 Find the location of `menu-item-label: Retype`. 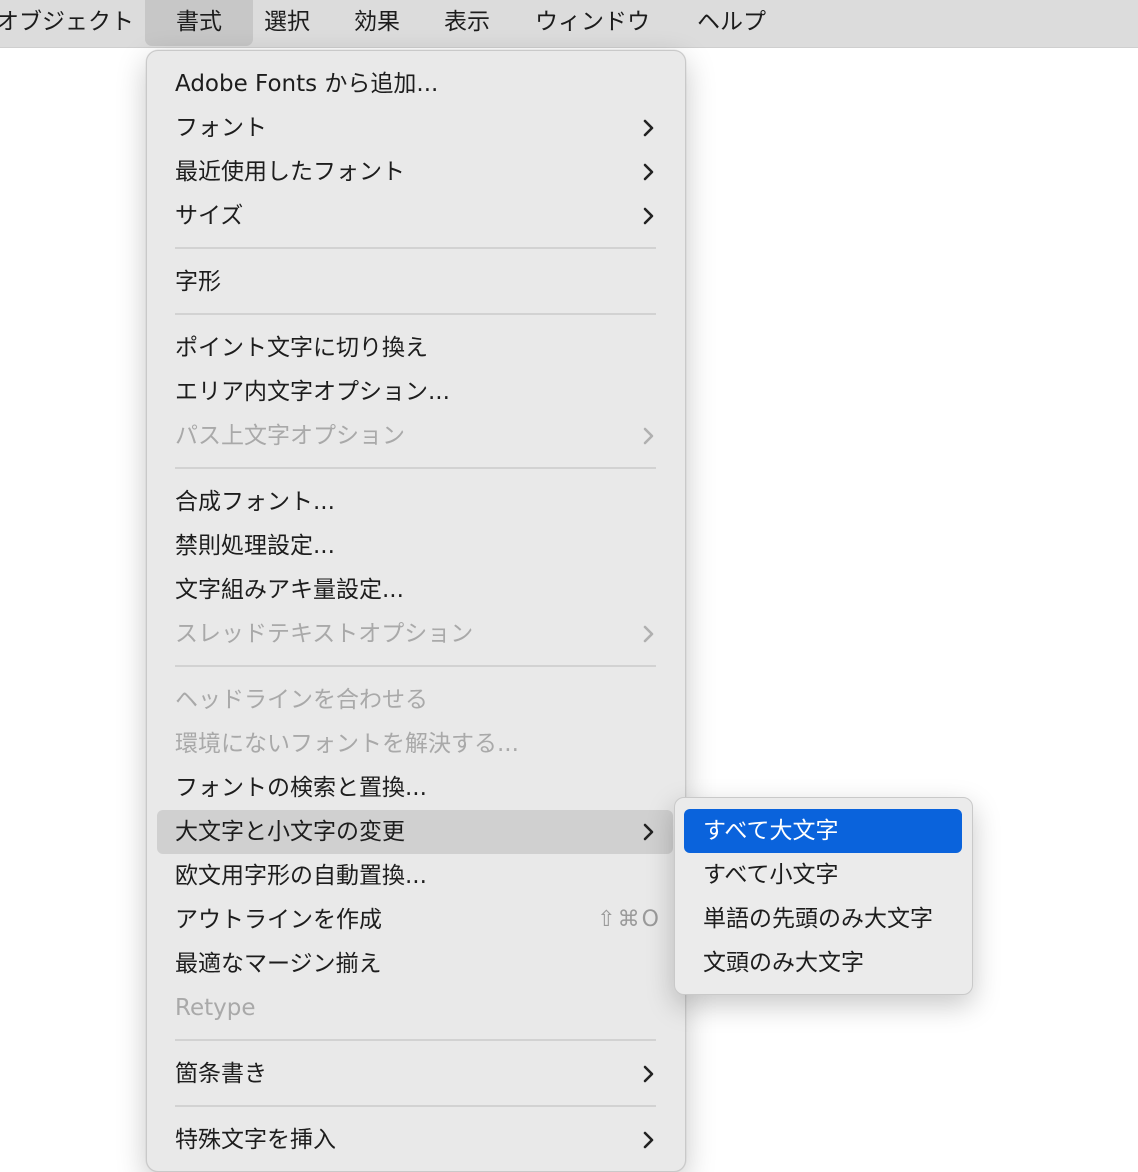

menu-item-label: Retype is located at coordinates (215, 1008).